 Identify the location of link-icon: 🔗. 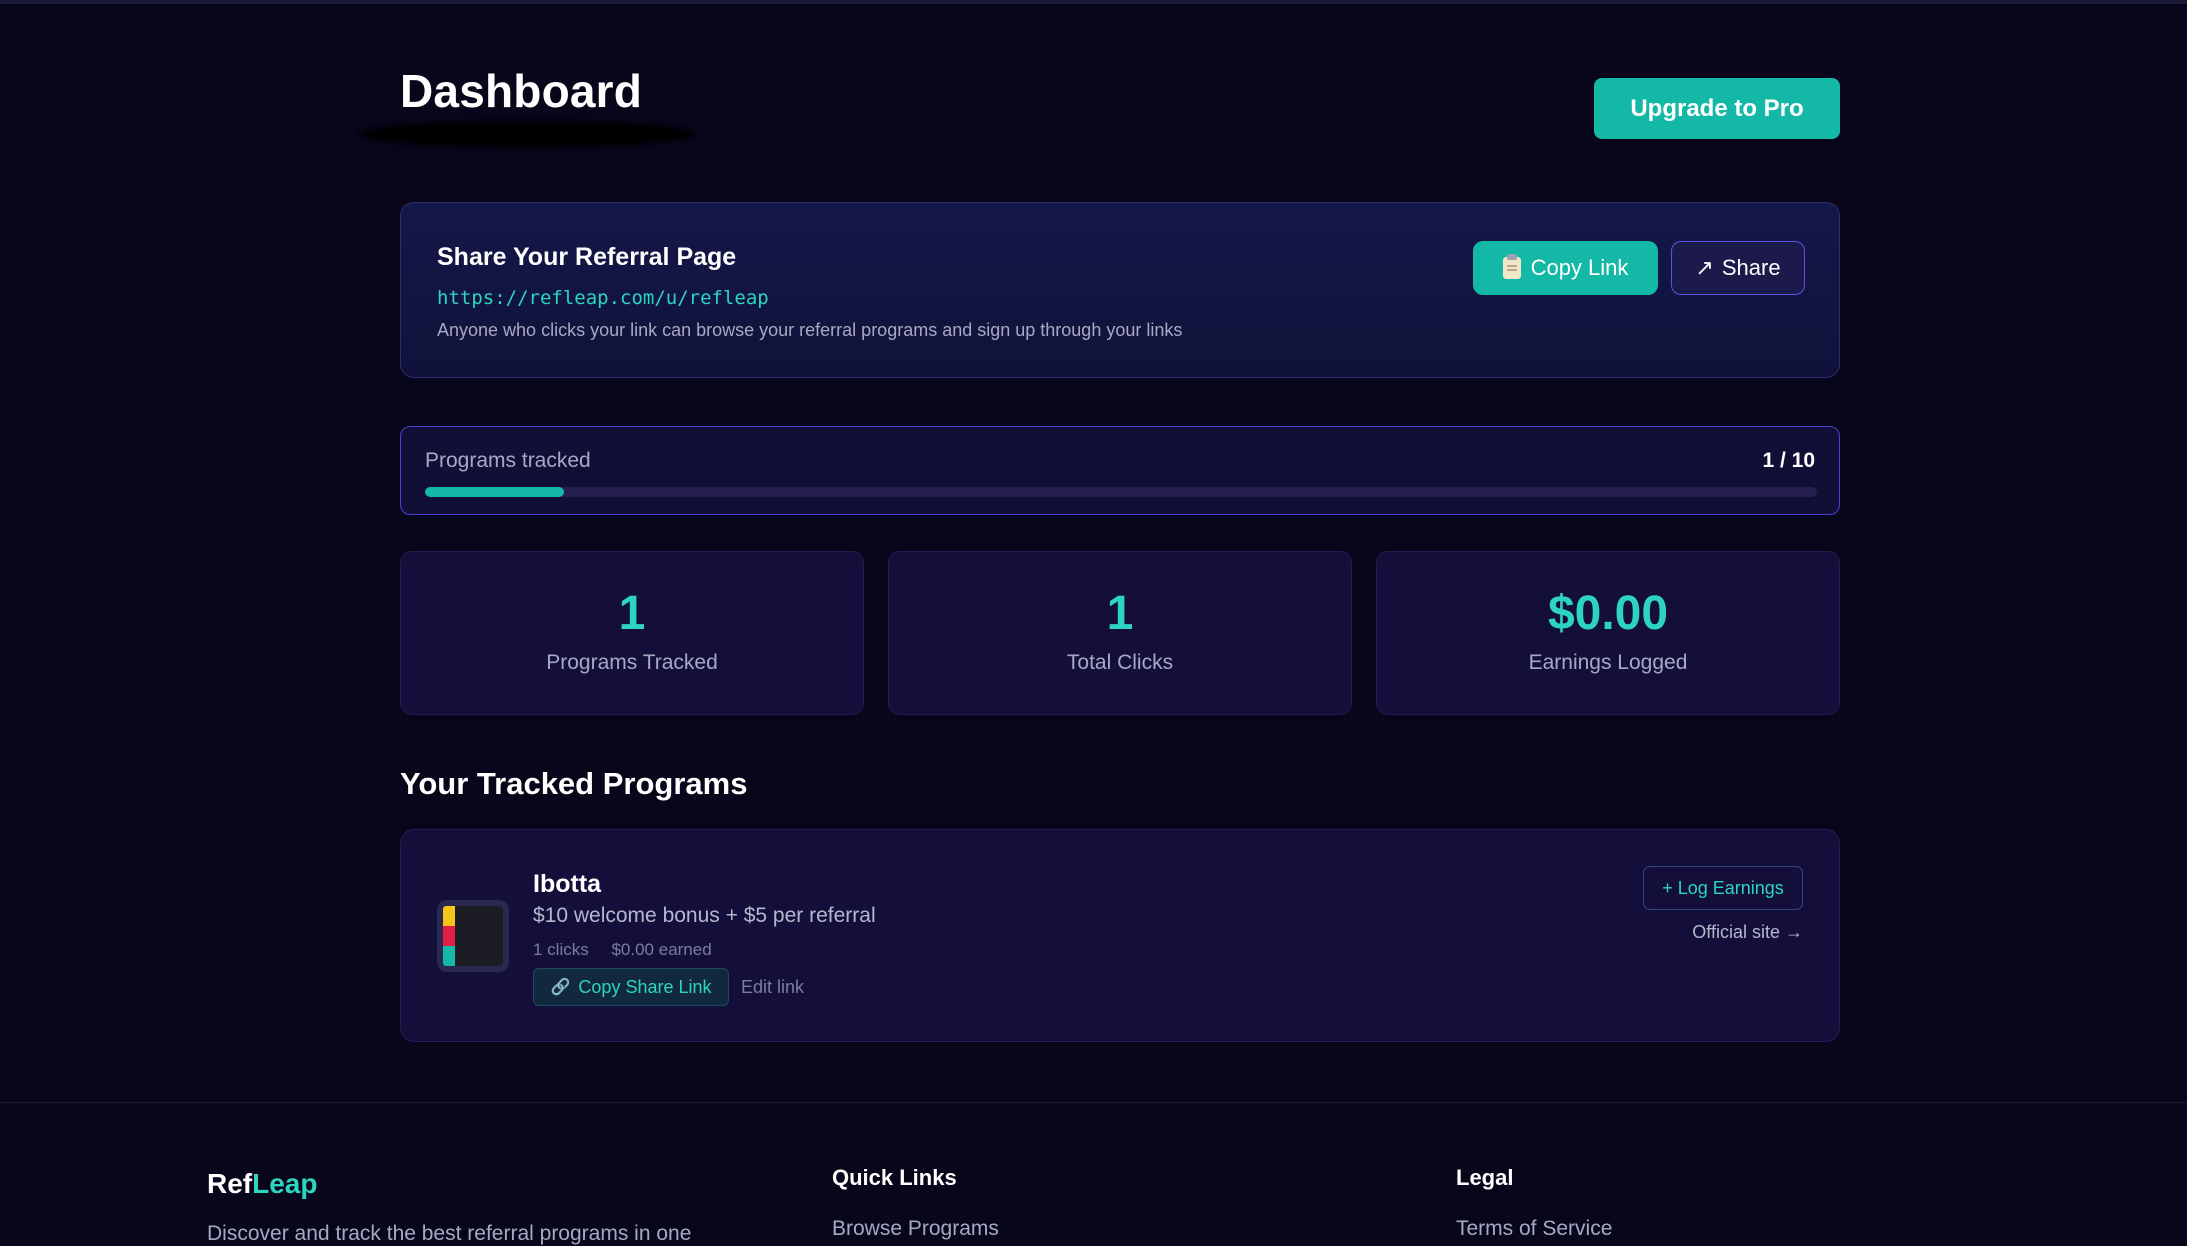
(560, 987).